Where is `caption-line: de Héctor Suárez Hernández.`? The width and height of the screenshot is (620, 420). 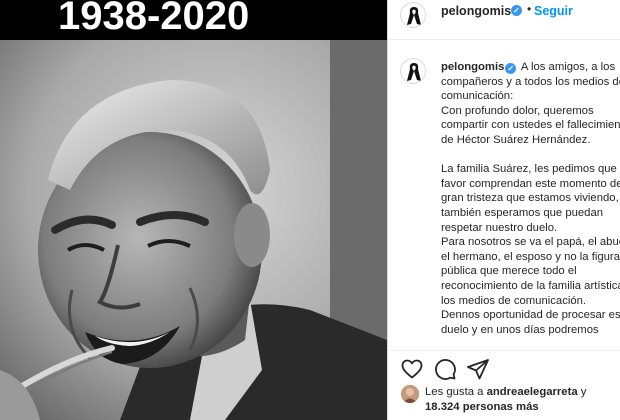 caption-line: de Héctor Suárez Hernández. is located at coordinates (516, 139).